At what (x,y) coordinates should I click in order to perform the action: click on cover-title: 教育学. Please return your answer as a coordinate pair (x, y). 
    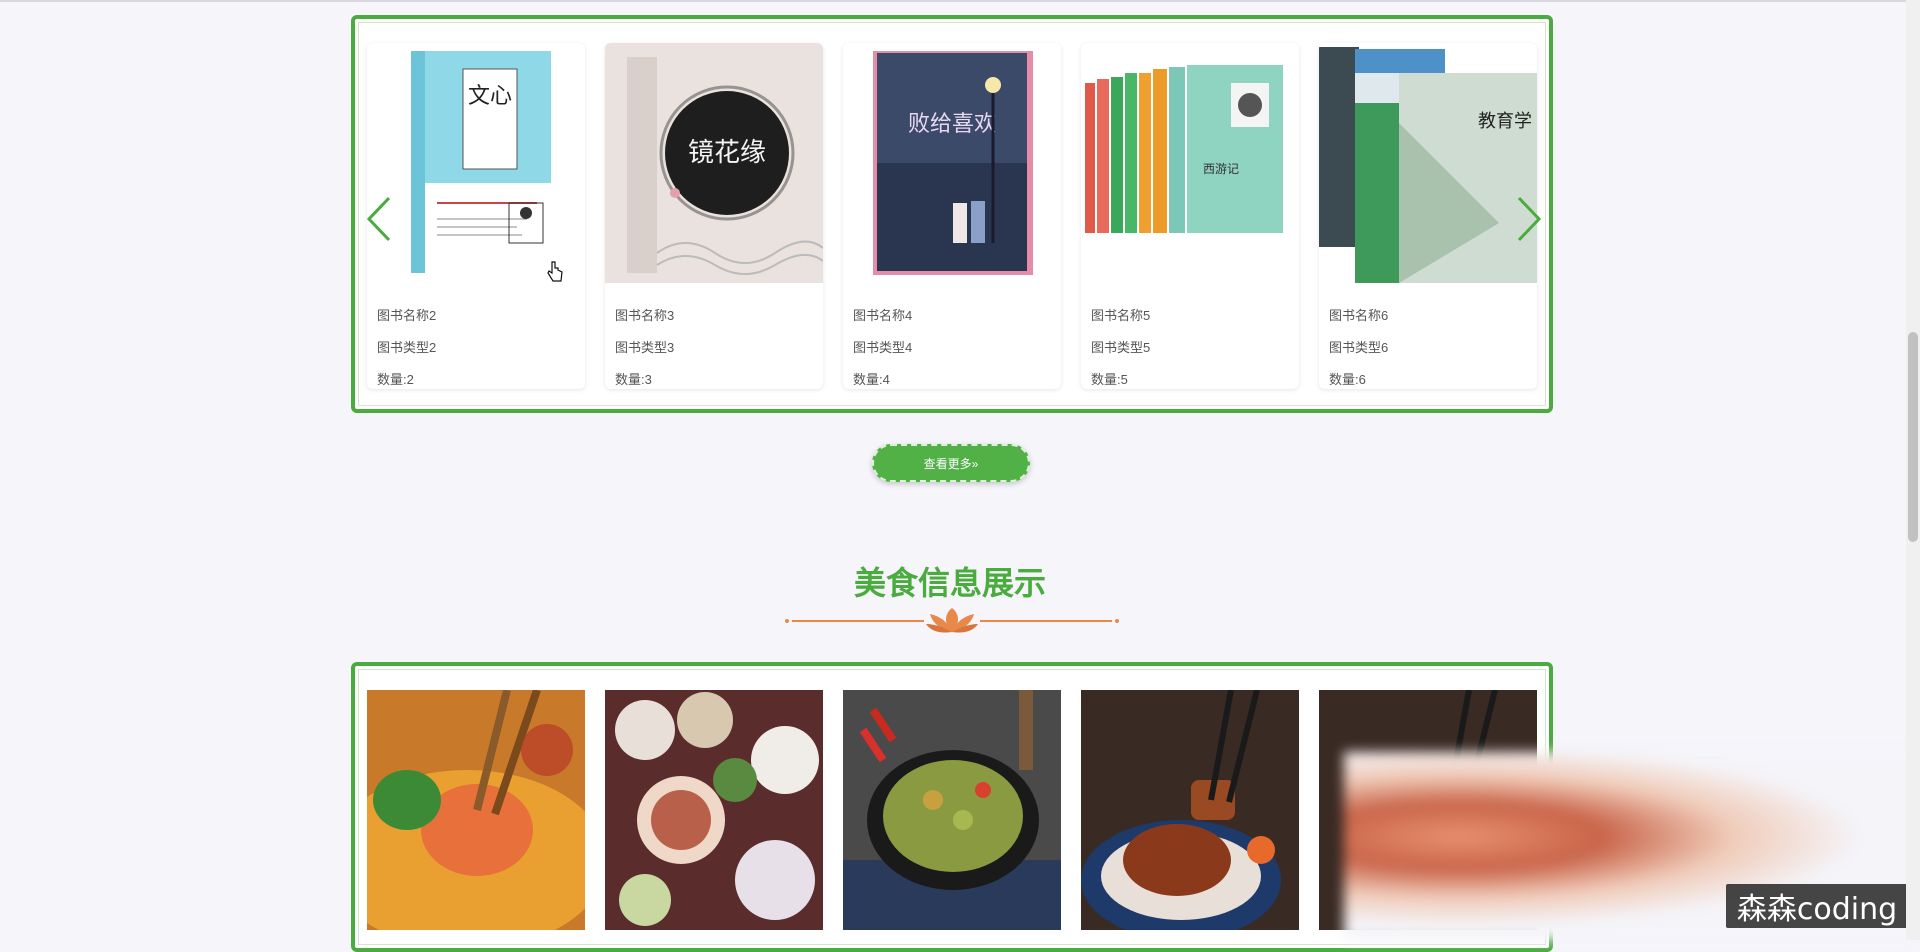
    Looking at the image, I should click on (1505, 121).